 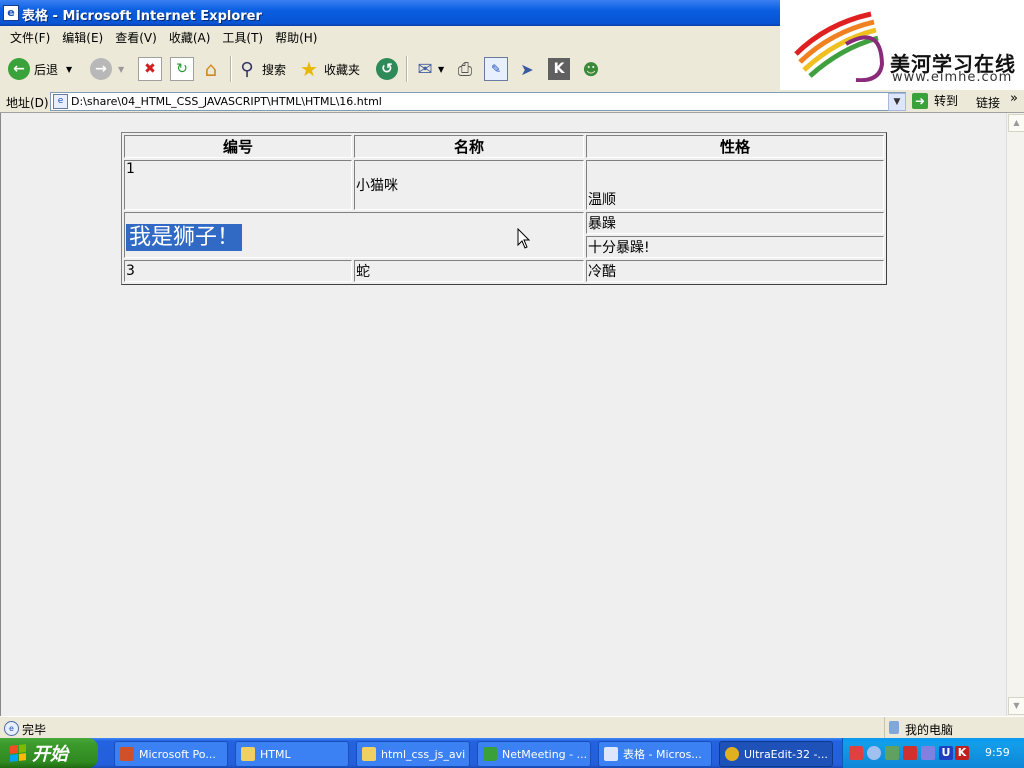 What do you see at coordinates (988, 102) in the screenshot?
I see `links-button: 链接` at bounding box center [988, 102].